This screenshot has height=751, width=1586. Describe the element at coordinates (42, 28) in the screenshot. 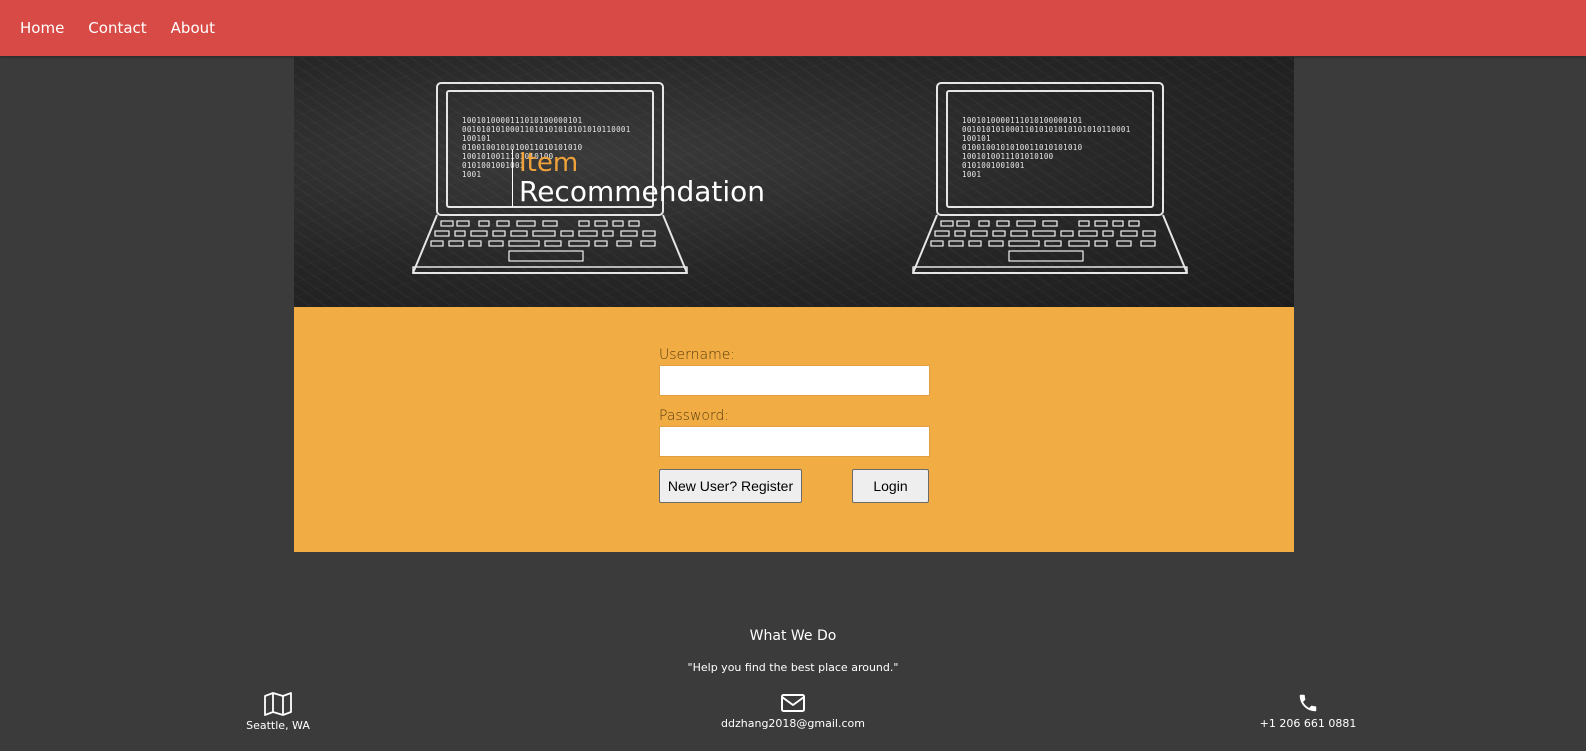

I see `nav-home-link: Home` at that location.